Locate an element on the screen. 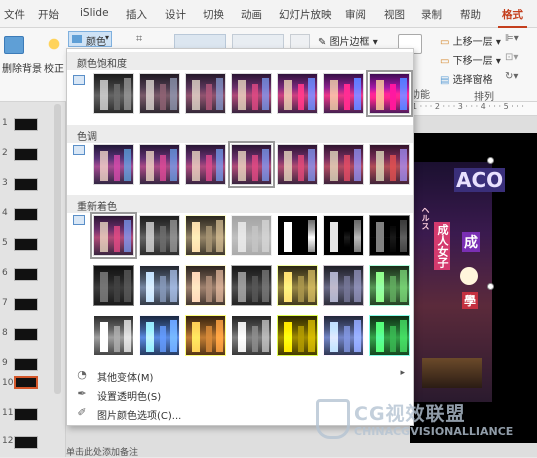 The height and width of the screenshot is (458, 537). rail-scrollbar is located at coordinates (57, 249).